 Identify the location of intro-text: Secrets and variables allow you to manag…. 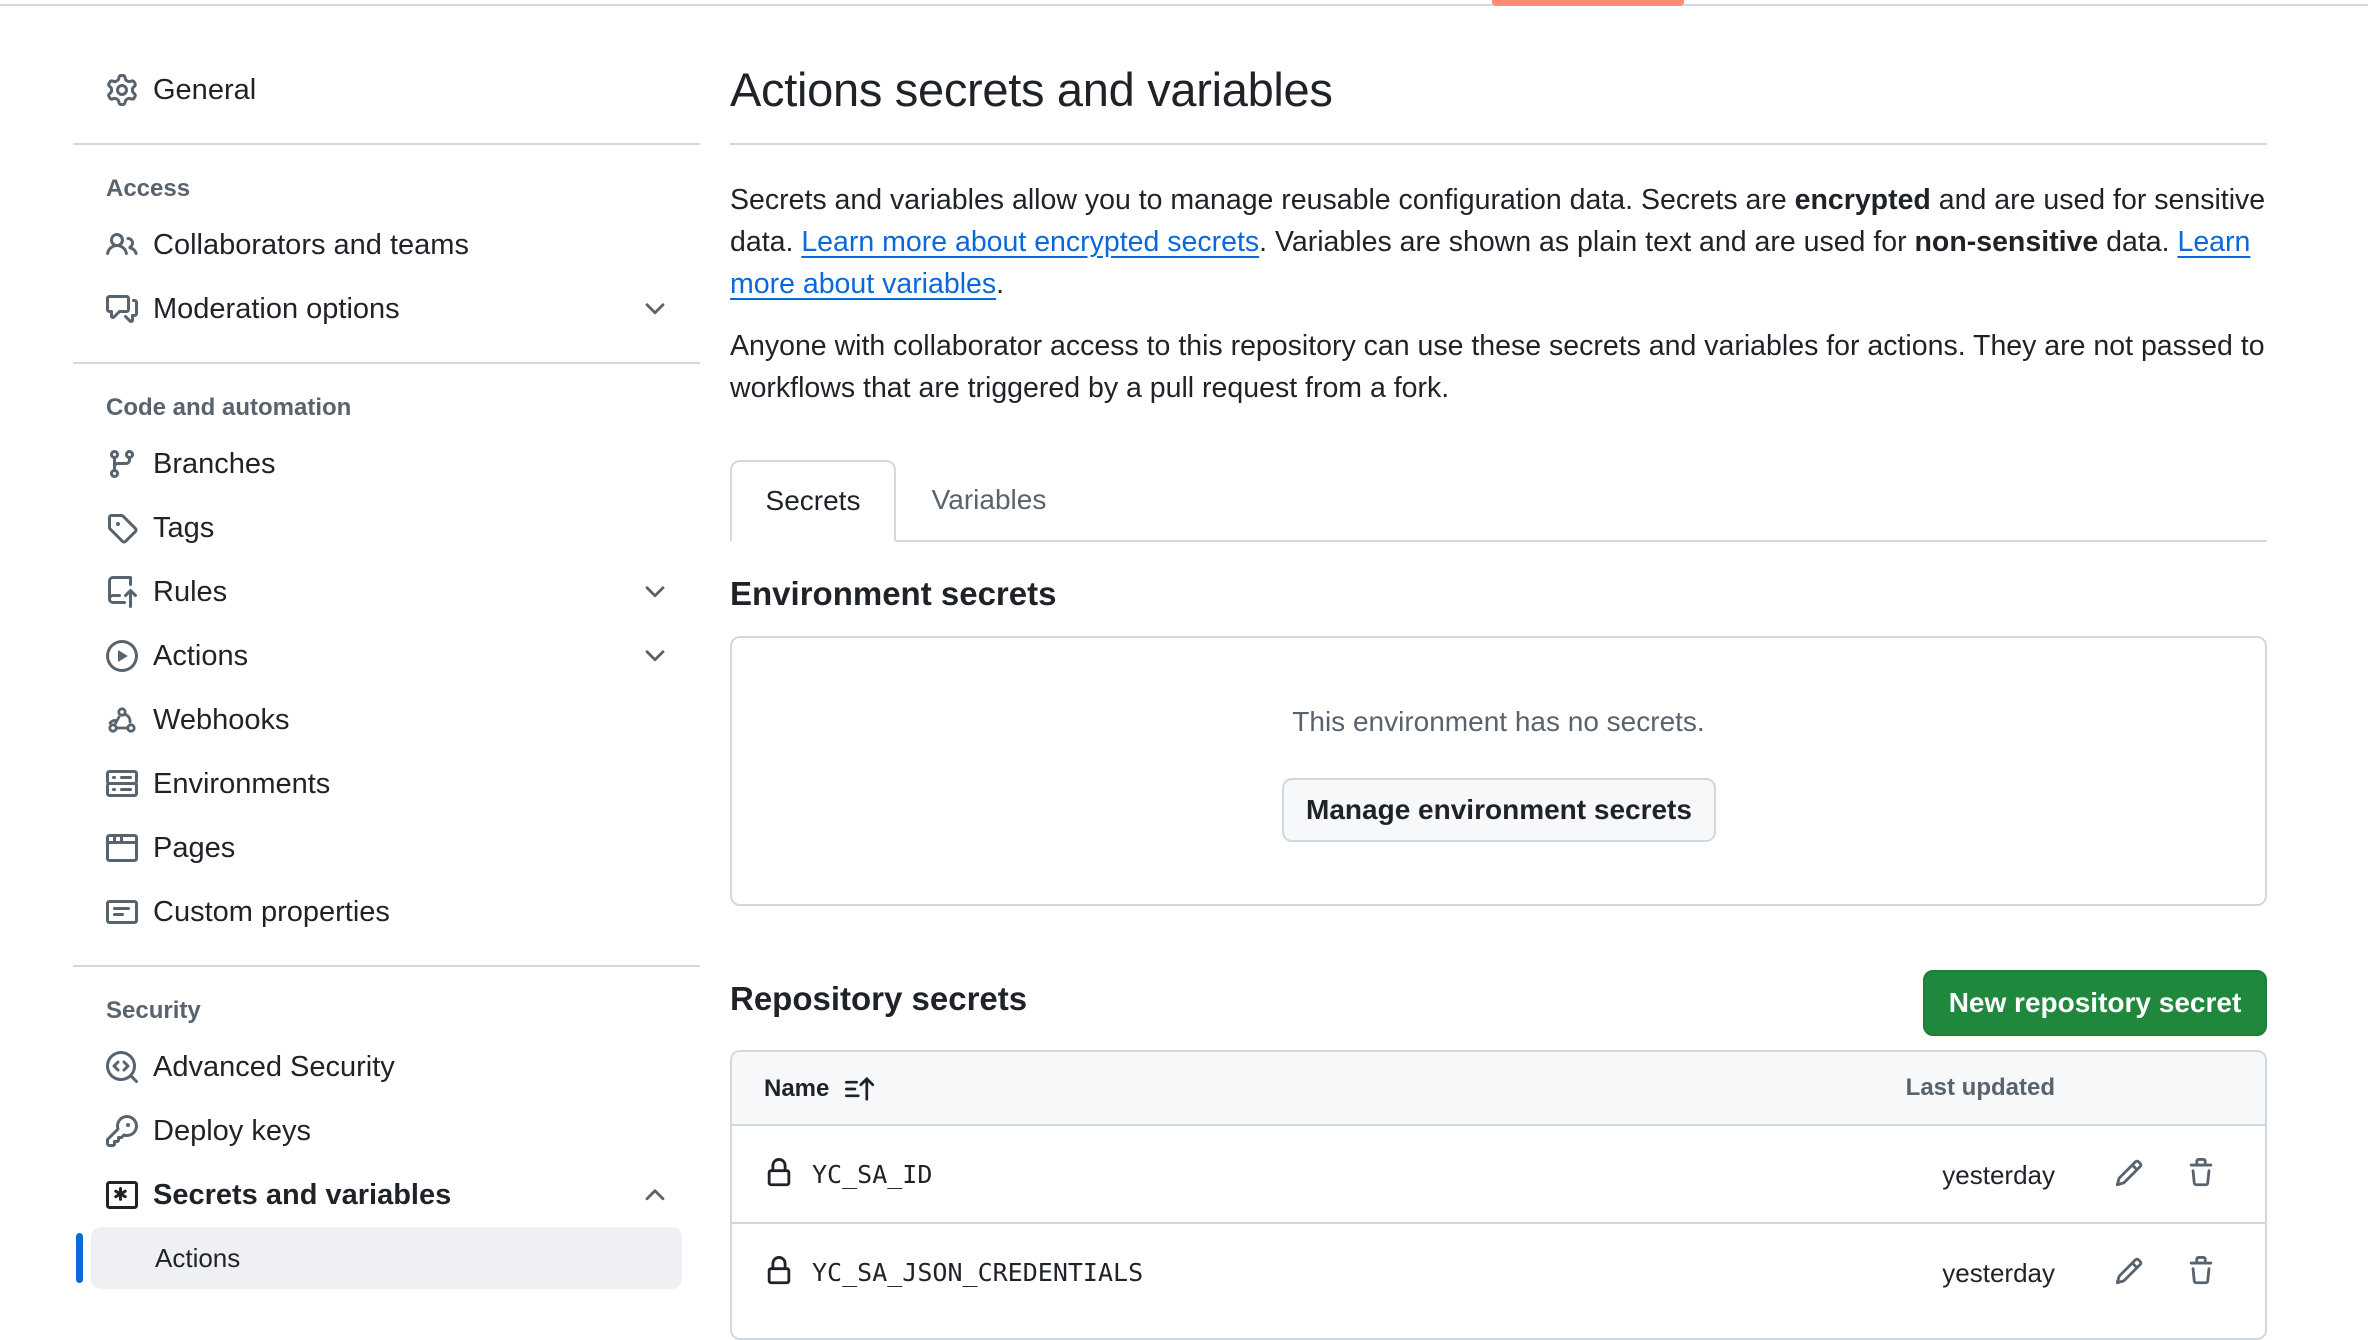
(1498, 242).